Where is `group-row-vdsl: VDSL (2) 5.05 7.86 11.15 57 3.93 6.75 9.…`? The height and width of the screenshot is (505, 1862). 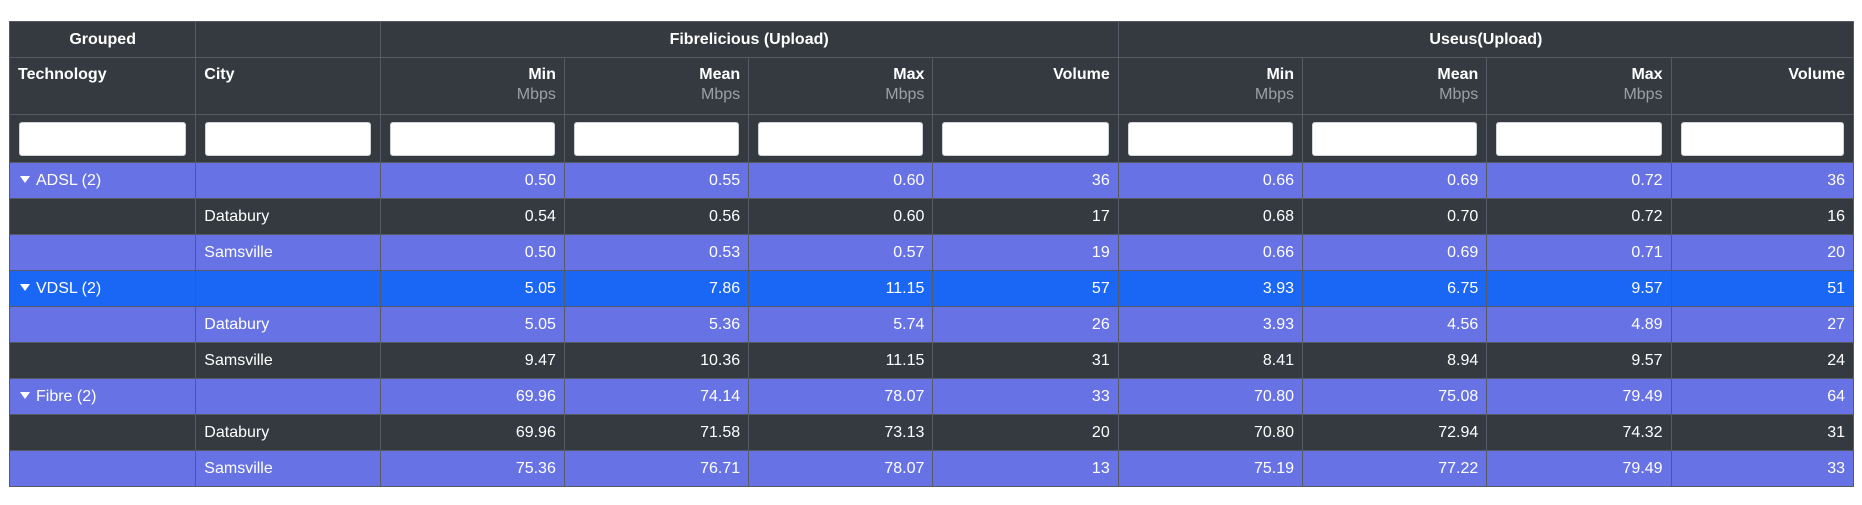
group-row-vdsl: VDSL (2) 5.05 7.86 11.15 57 3.93 6.75 9.… is located at coordinates (931, 288).